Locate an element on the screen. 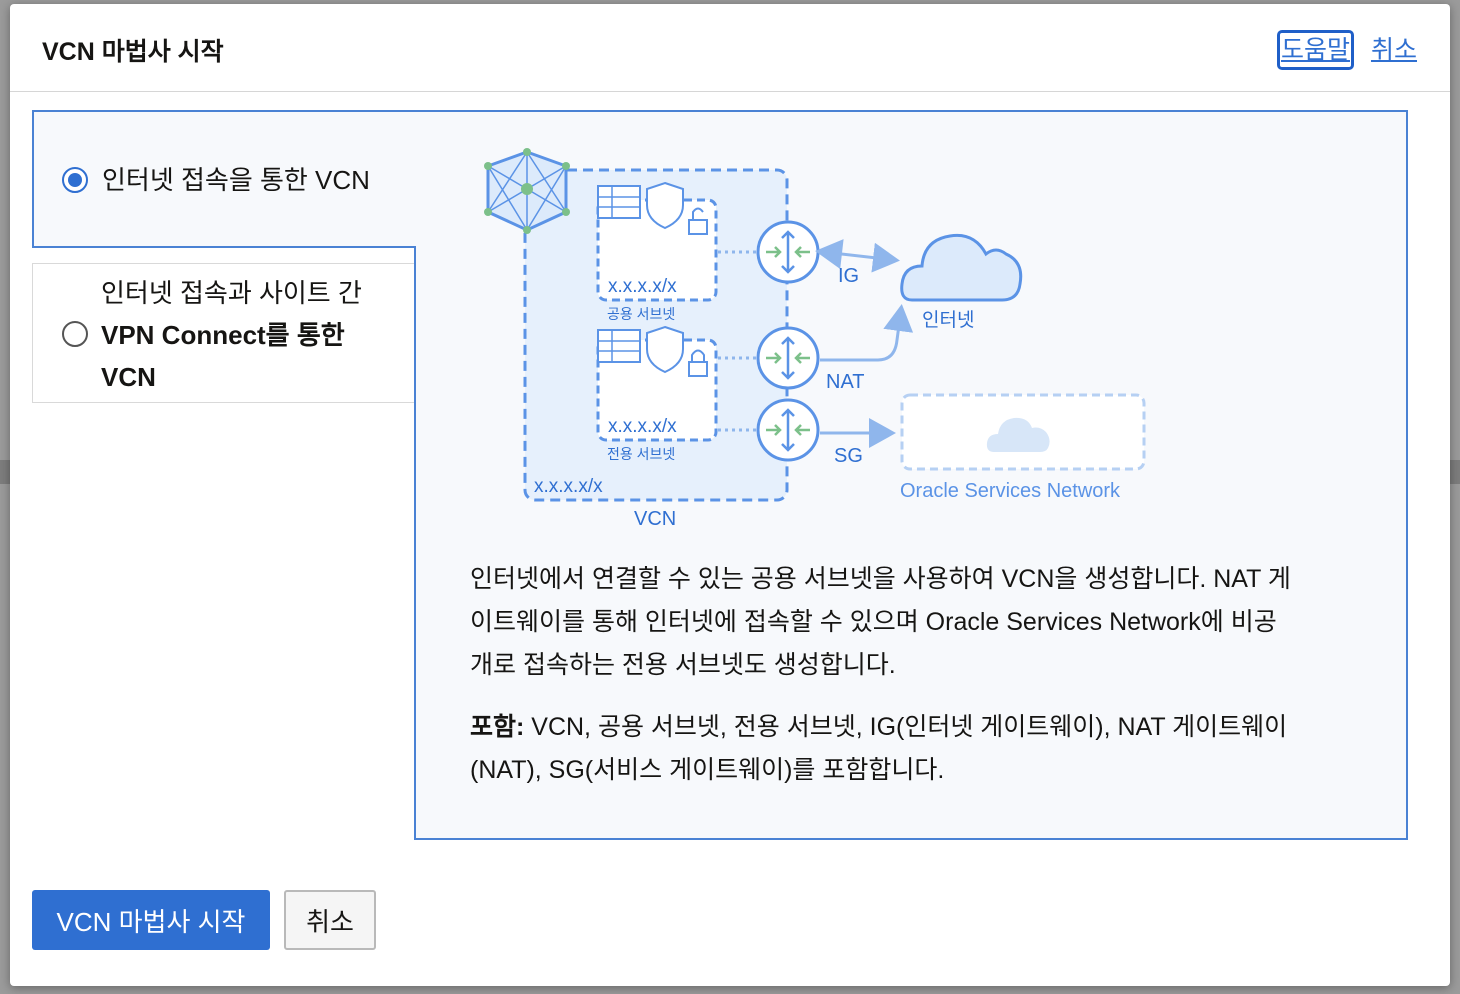  included-label: 포함: is located at coordinates (497, 727).